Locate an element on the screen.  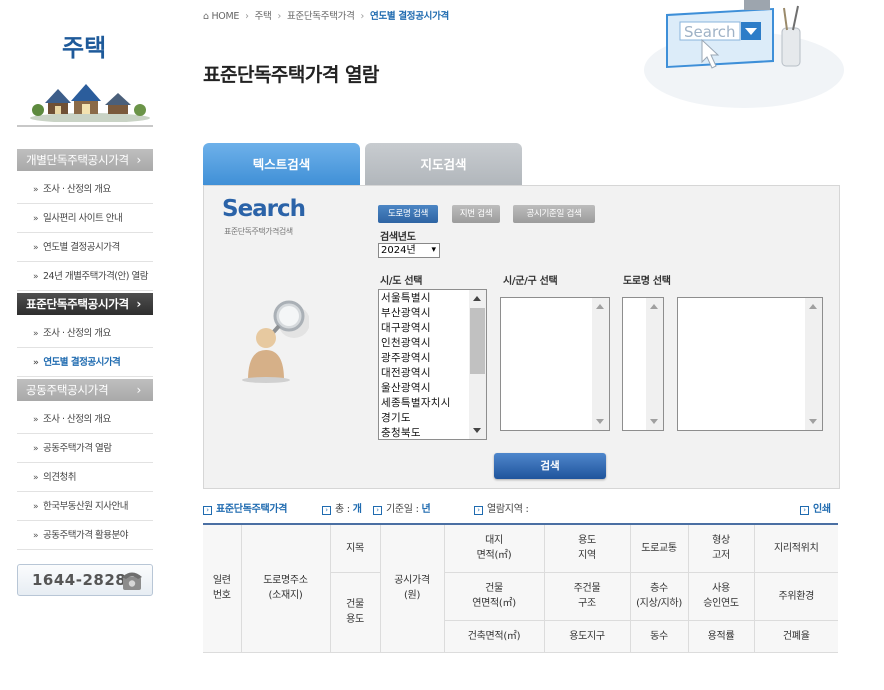
telephone-icon is located at coordinates (132, 581).